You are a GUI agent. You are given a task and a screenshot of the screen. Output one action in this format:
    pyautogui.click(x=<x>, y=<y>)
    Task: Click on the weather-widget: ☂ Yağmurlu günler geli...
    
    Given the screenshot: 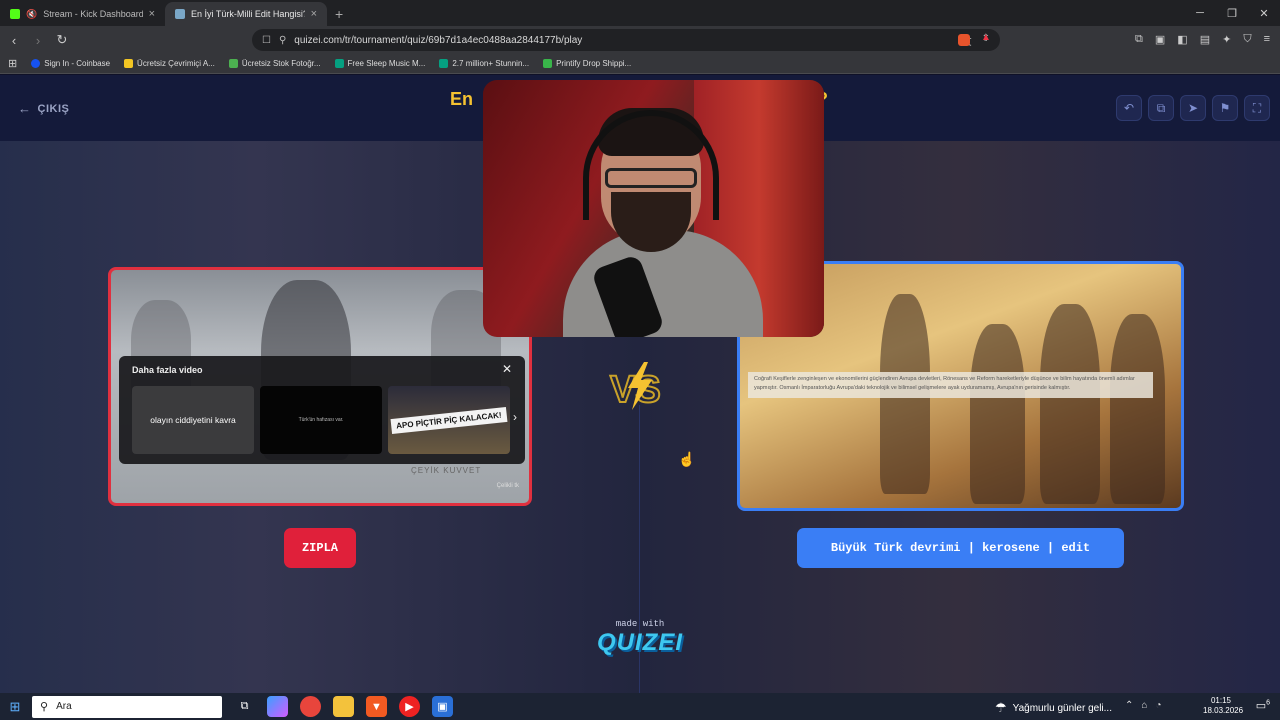 What is the action you would take?
    pyautogui.click(x=1053, y=708)
    